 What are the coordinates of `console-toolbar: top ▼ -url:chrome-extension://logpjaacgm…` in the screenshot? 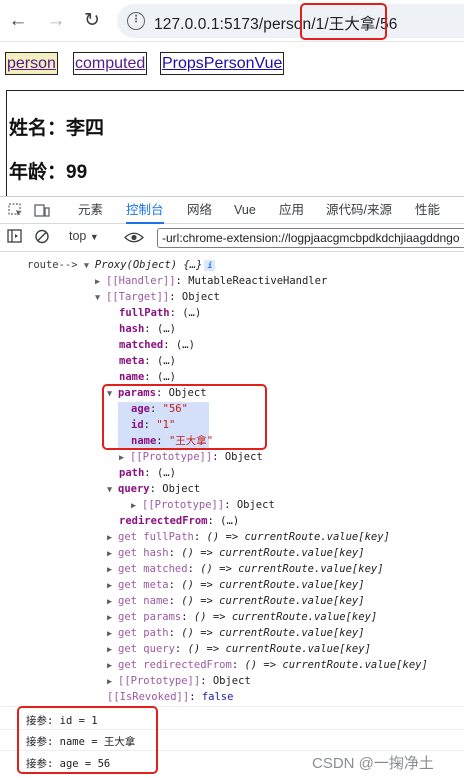 It's located at (232, 238).